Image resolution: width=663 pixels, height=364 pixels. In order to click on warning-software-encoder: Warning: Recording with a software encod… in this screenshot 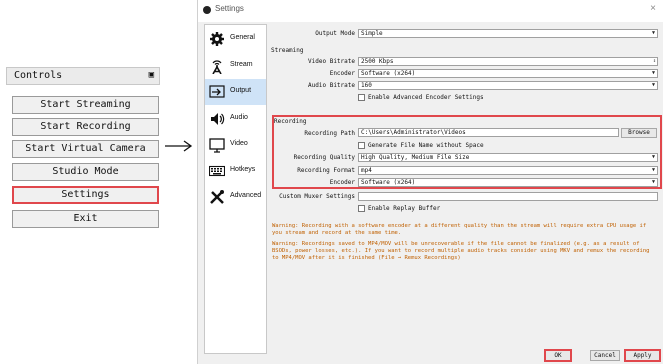, I will do `click(459, 229)`.